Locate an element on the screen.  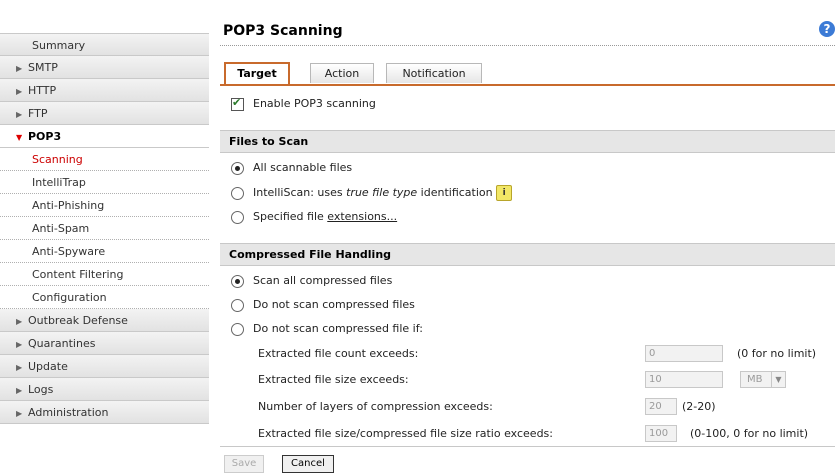
sidebar-item-label: Outbreak Defense is located at coordinates (78, 320).